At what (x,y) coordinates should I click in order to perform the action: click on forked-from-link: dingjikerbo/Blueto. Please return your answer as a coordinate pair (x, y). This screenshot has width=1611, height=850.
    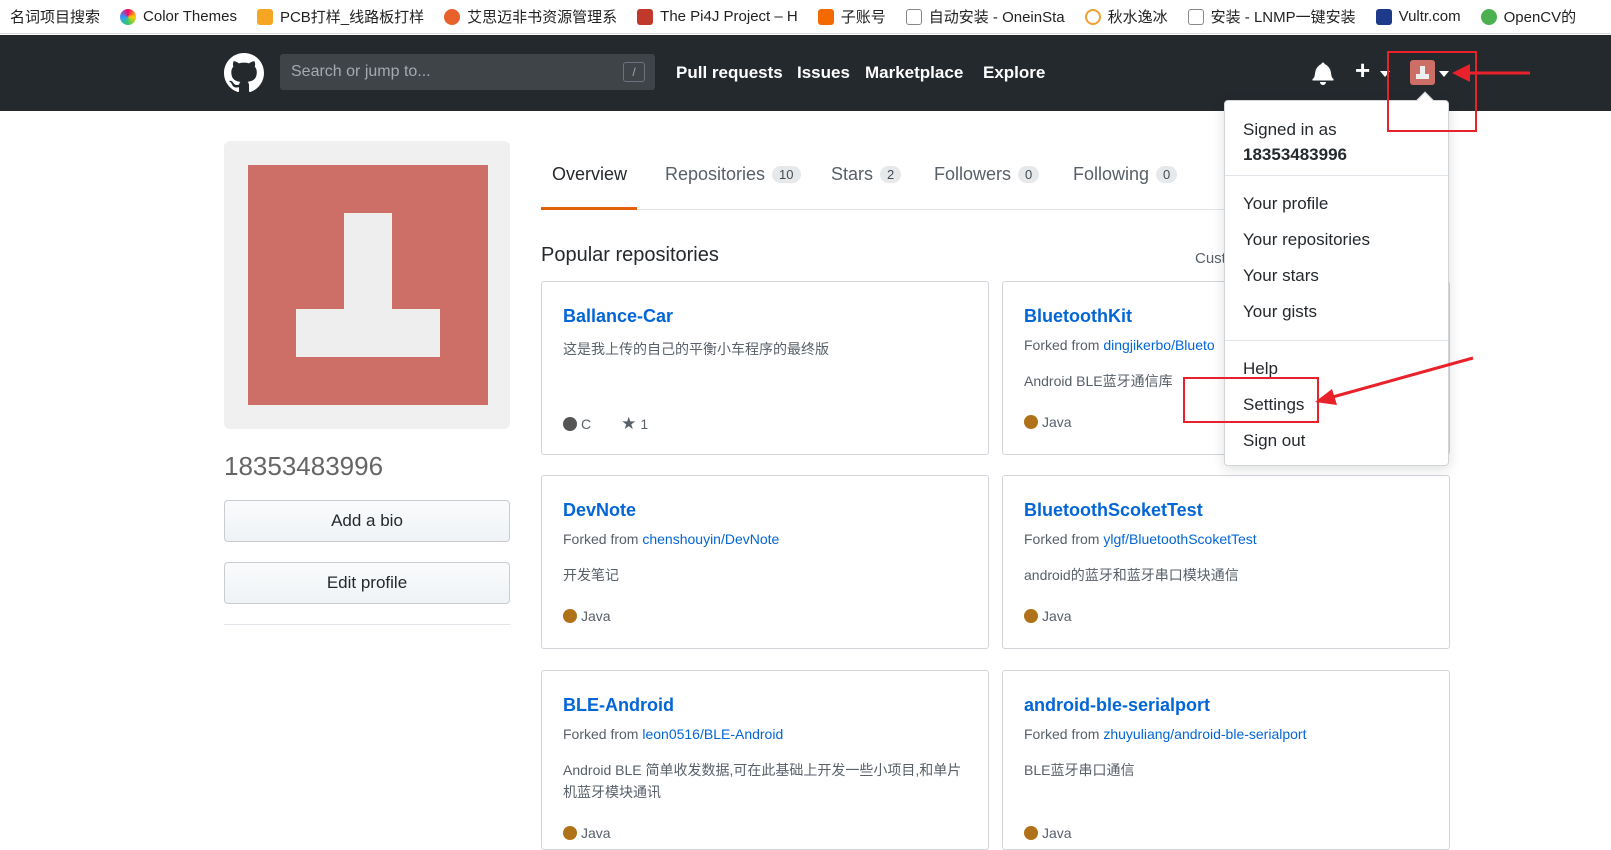
    Looking at the image, I should click on (1158, 345).